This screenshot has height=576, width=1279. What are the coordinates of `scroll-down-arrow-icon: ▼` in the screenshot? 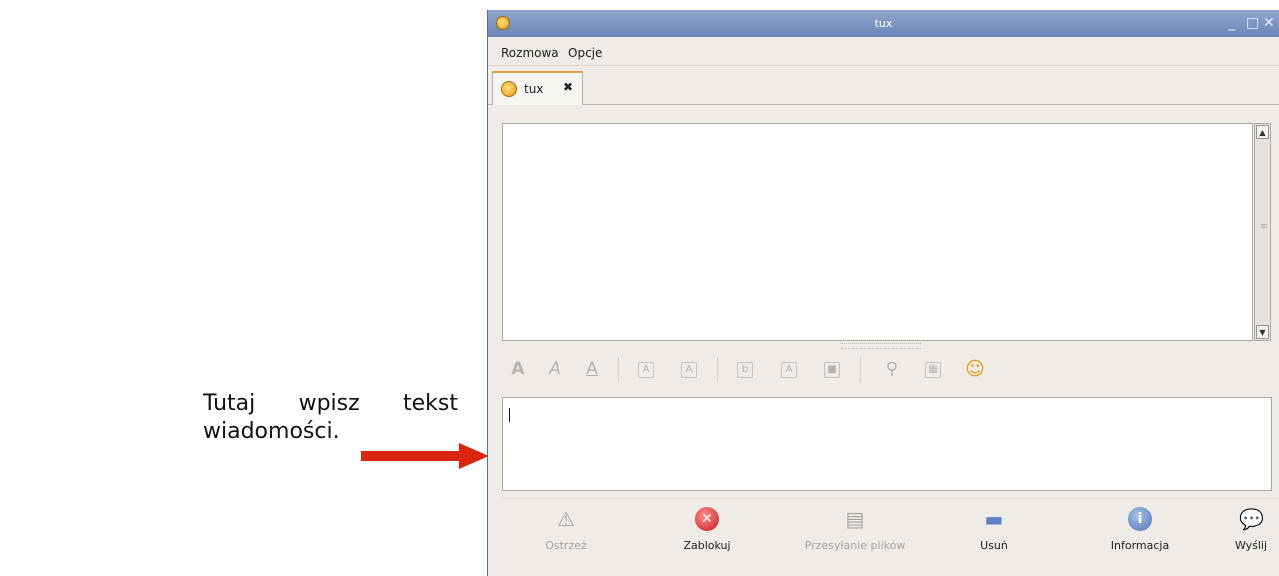 It's located at (1262, 332).